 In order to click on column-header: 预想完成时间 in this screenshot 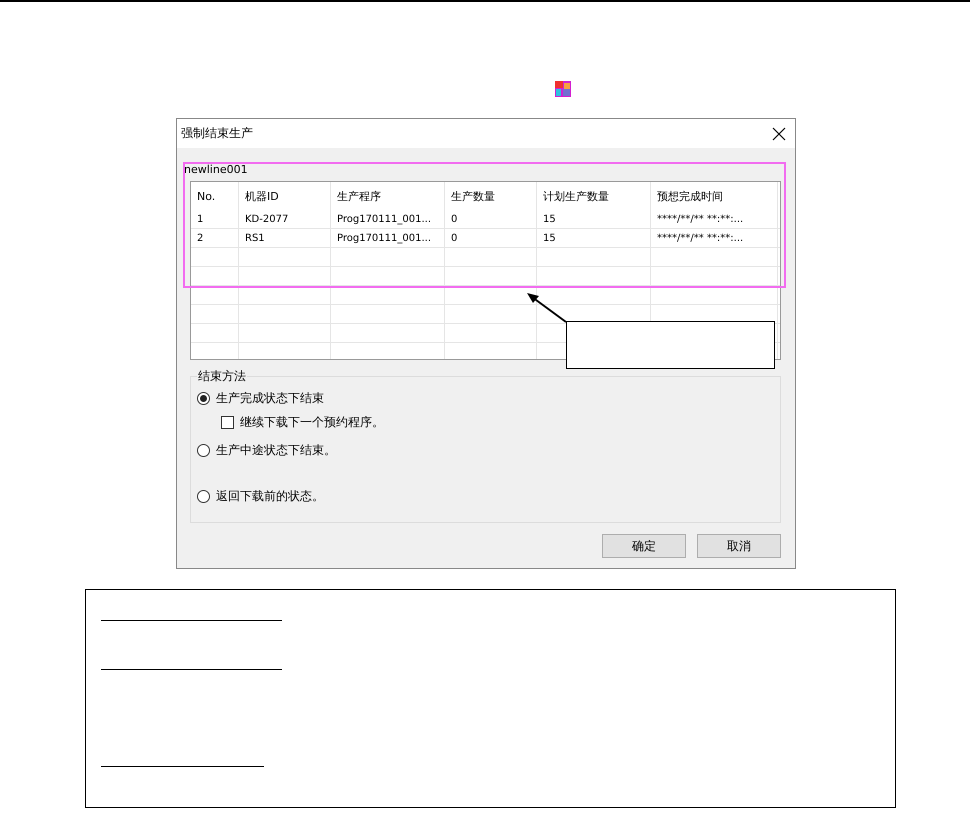, I will do `click(714, 196)`.